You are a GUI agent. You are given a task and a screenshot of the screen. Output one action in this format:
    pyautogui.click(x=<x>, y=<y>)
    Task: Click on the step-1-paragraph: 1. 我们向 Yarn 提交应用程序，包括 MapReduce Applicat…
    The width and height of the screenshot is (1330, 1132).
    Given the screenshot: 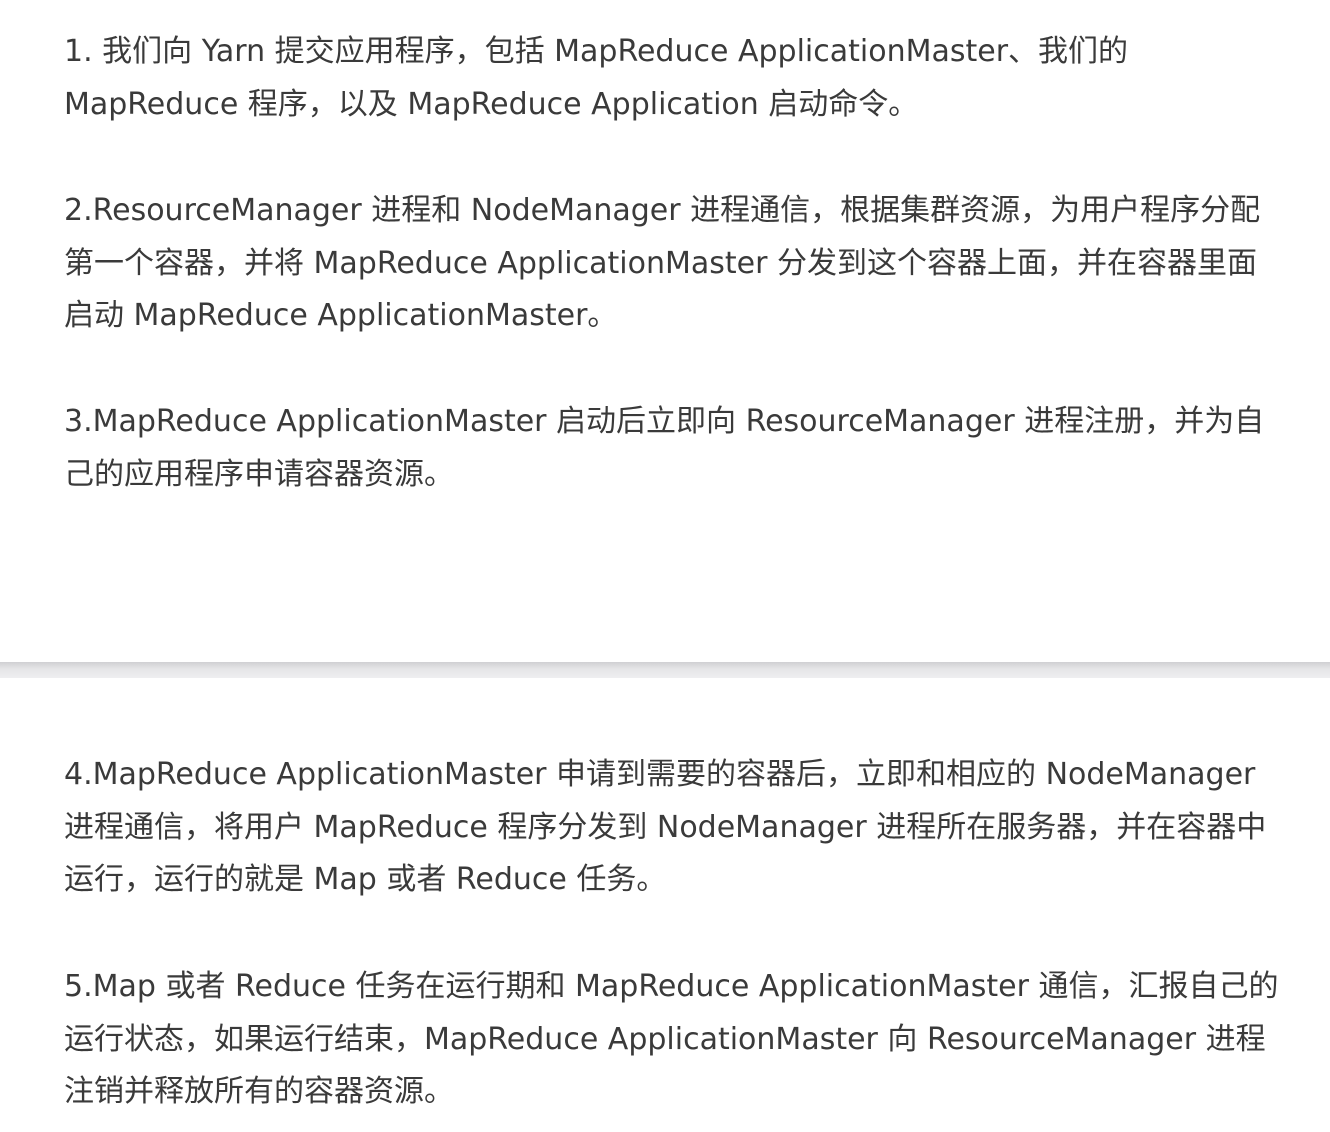 What is the action you would take?
    pyautogui.click(x=596, y=78)
    